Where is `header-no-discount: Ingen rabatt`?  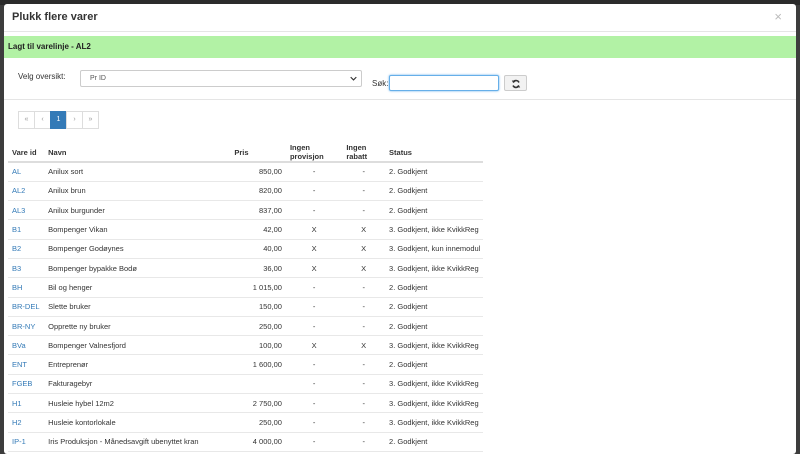
header-no-discount: Ingen rabatt is located at coordinates (364, 153).